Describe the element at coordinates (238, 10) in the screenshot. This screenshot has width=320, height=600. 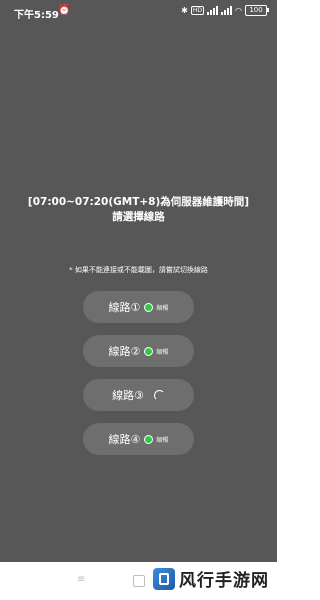
I see `wifi-icon: ◠` at that location.